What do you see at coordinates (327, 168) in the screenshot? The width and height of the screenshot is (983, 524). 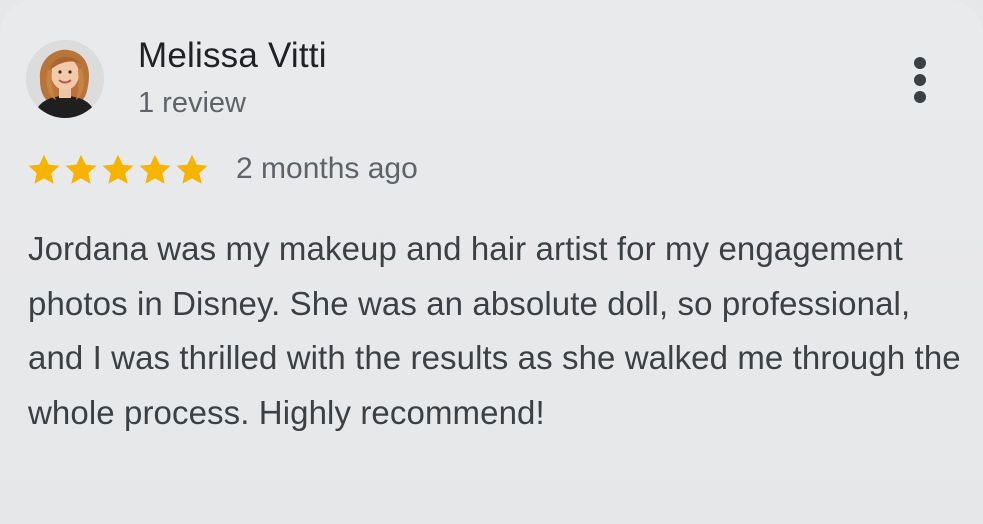 I see `review-time: 2 months ago` at bounding box center [327, 168].